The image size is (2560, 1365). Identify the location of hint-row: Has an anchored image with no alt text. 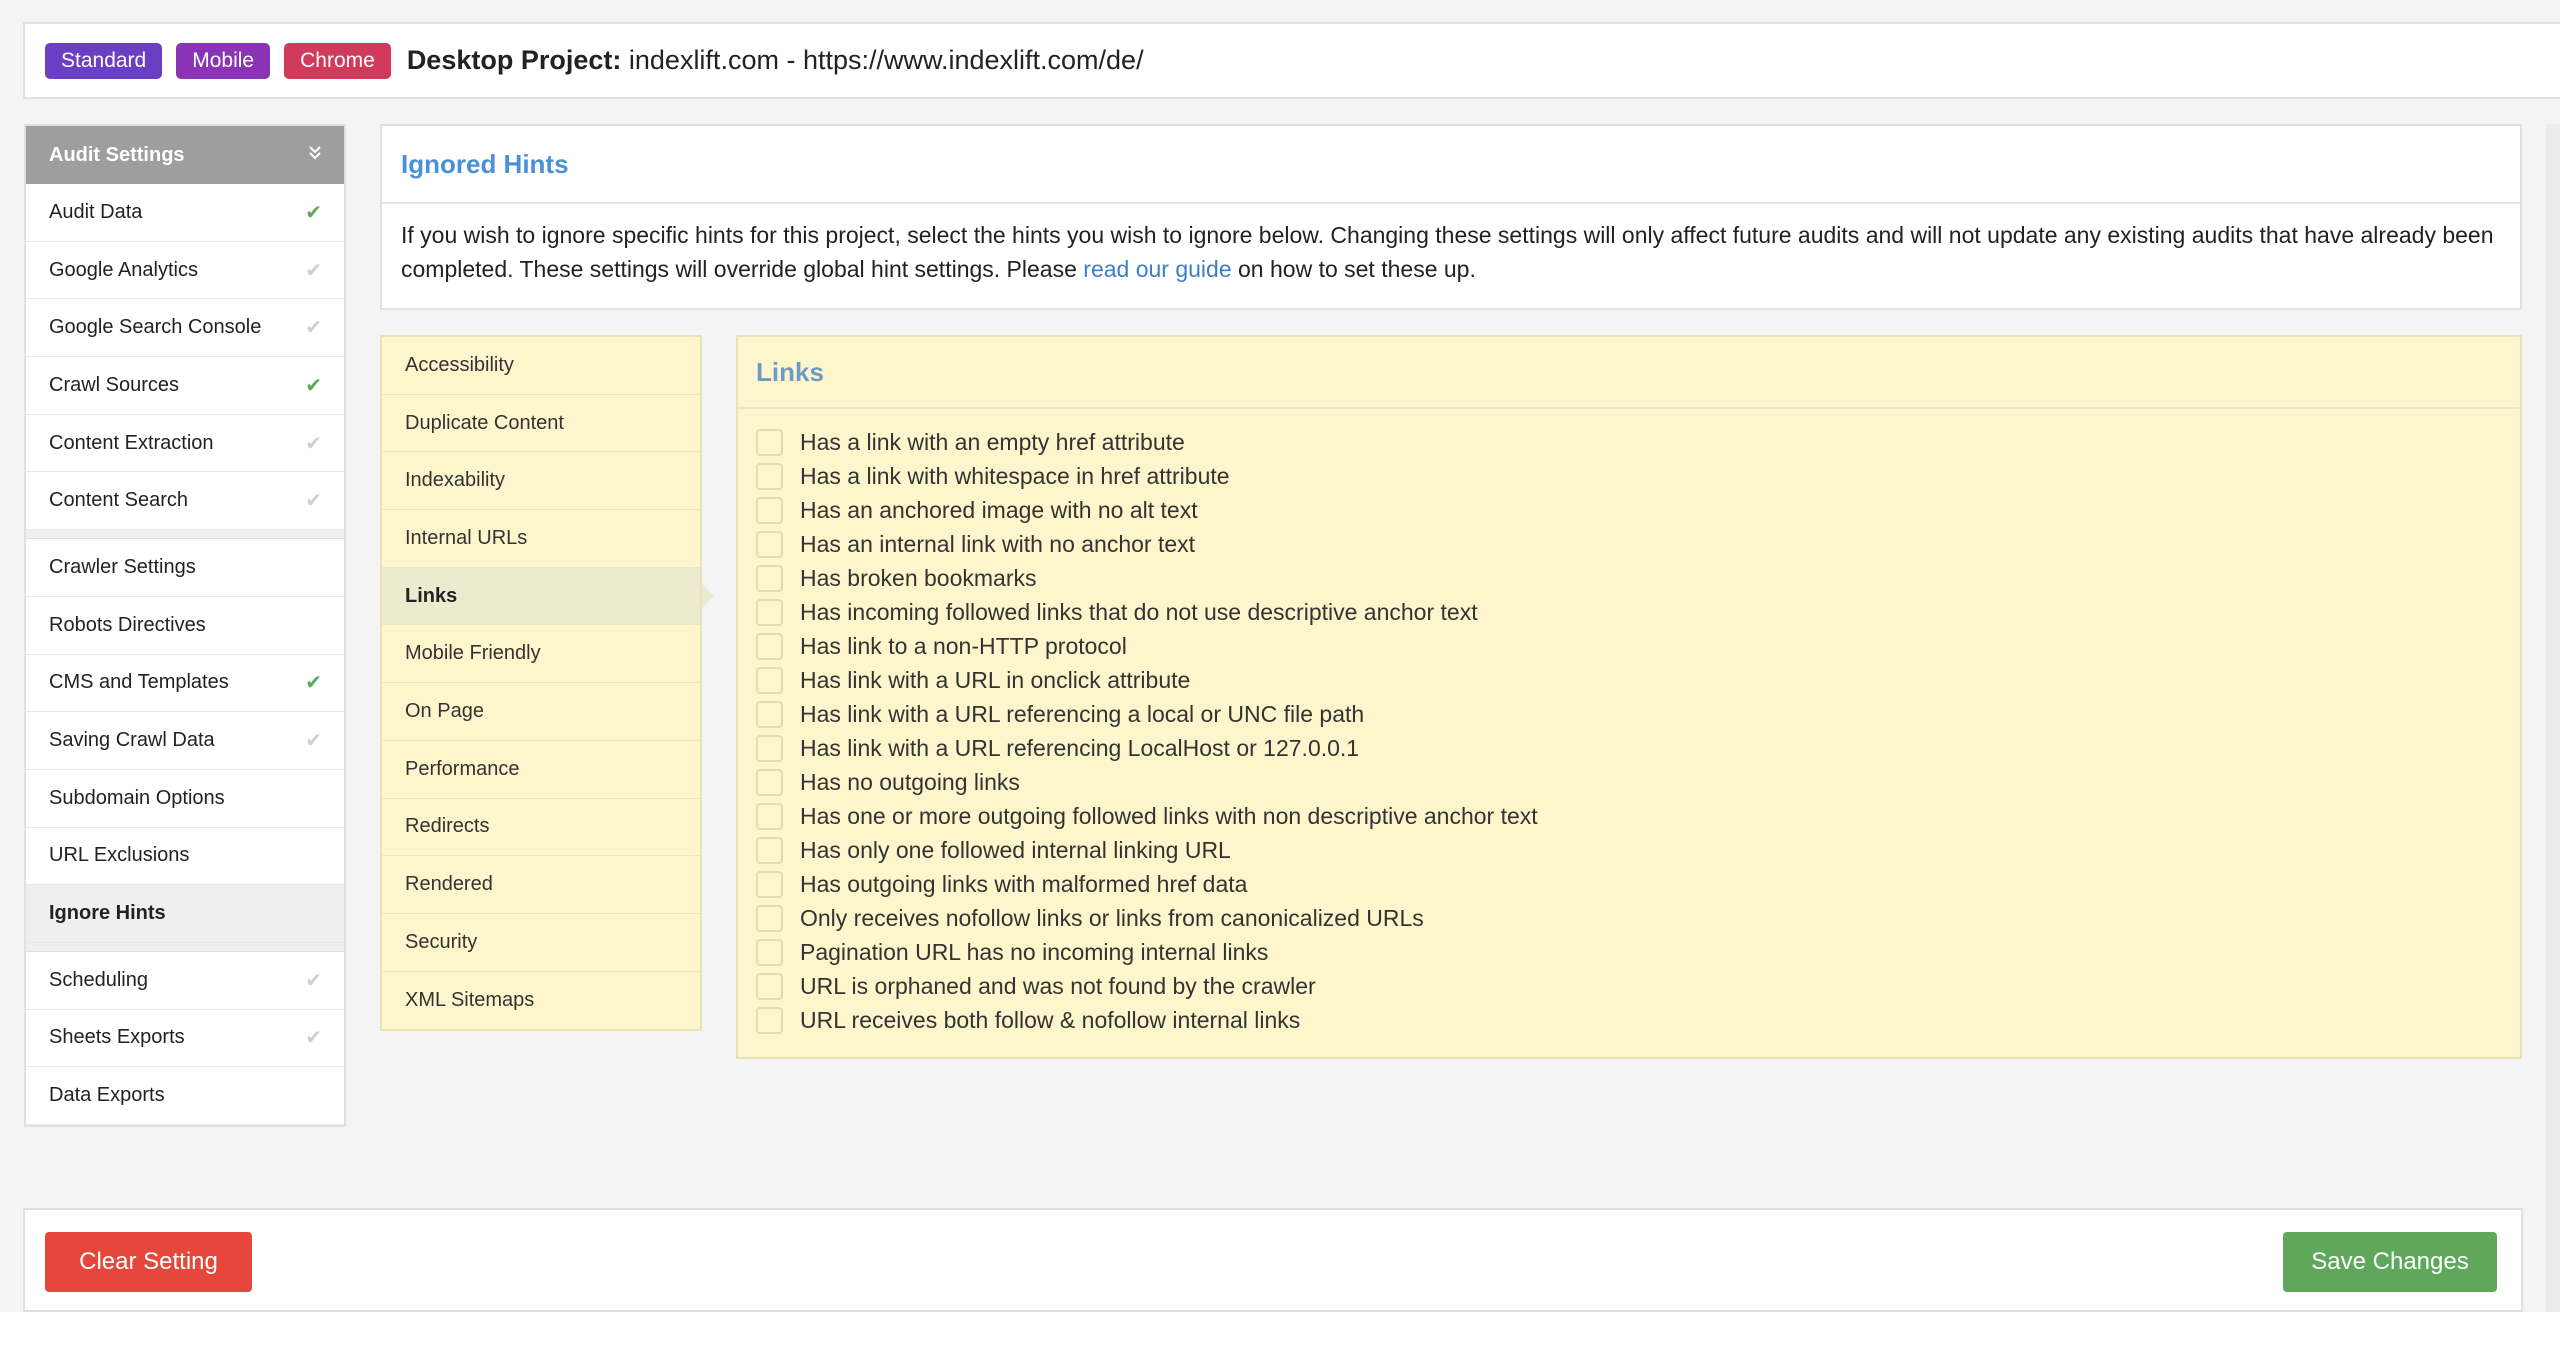
(1638, 510).